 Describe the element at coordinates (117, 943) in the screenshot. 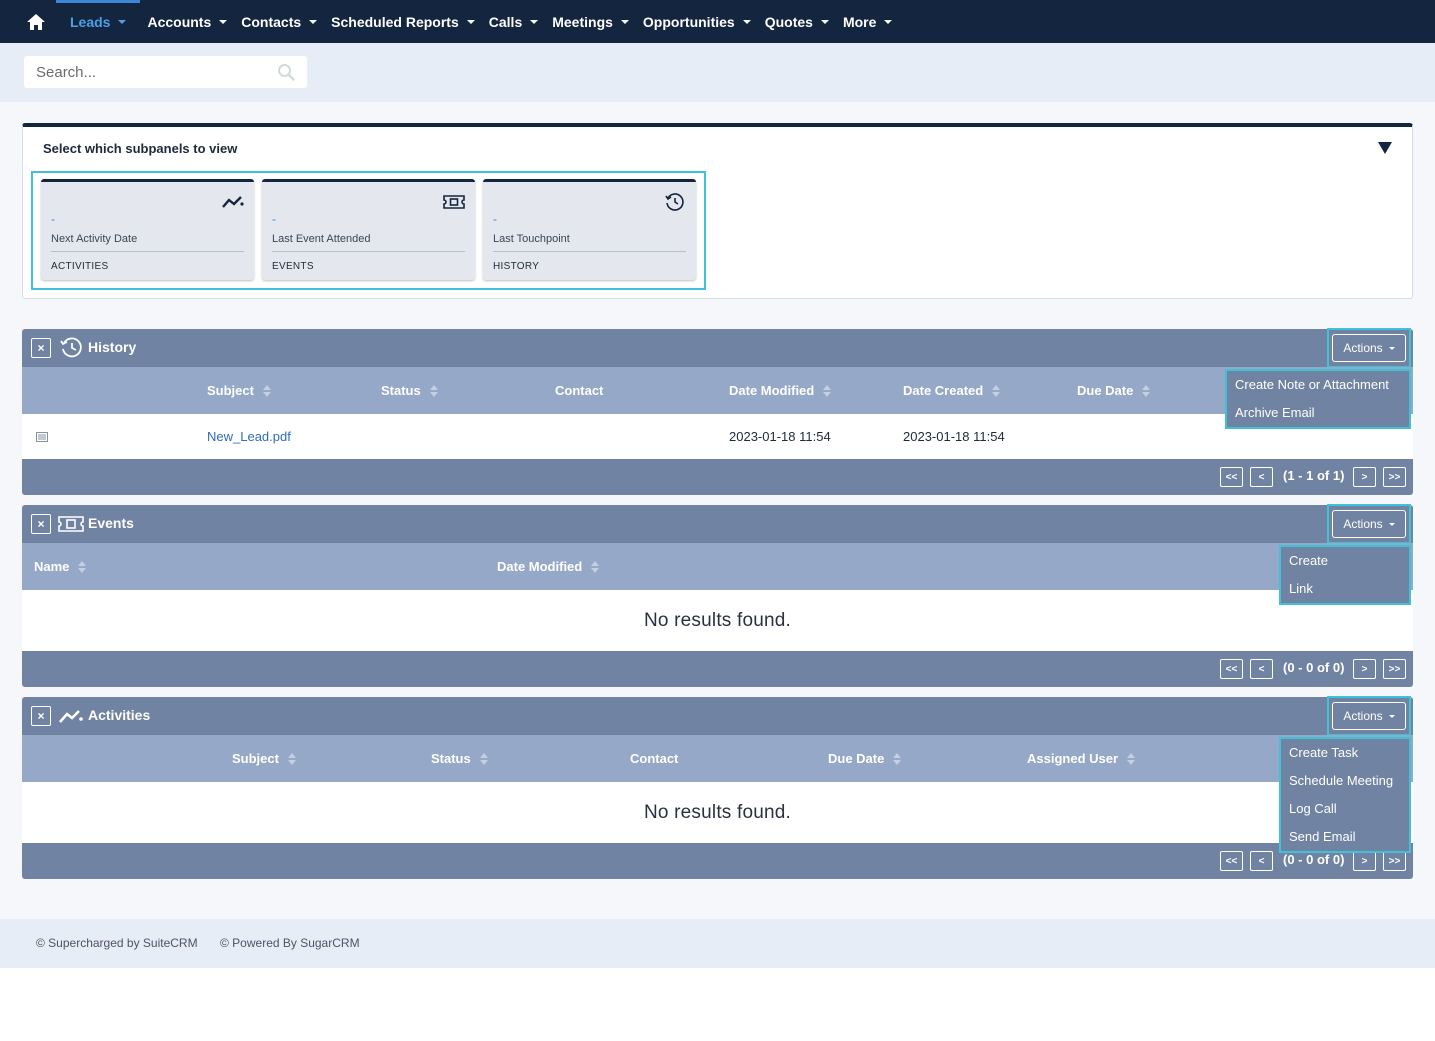

I see `footer-suitecrm-link: © Supercharged by SuiteCRM` at that location.